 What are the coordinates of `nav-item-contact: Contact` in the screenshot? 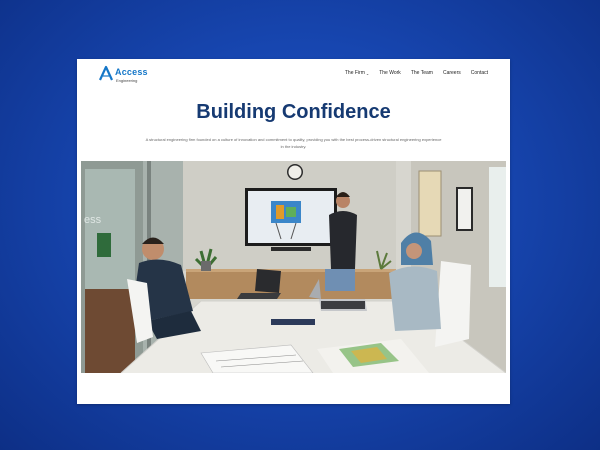 It's located at (479, 73).